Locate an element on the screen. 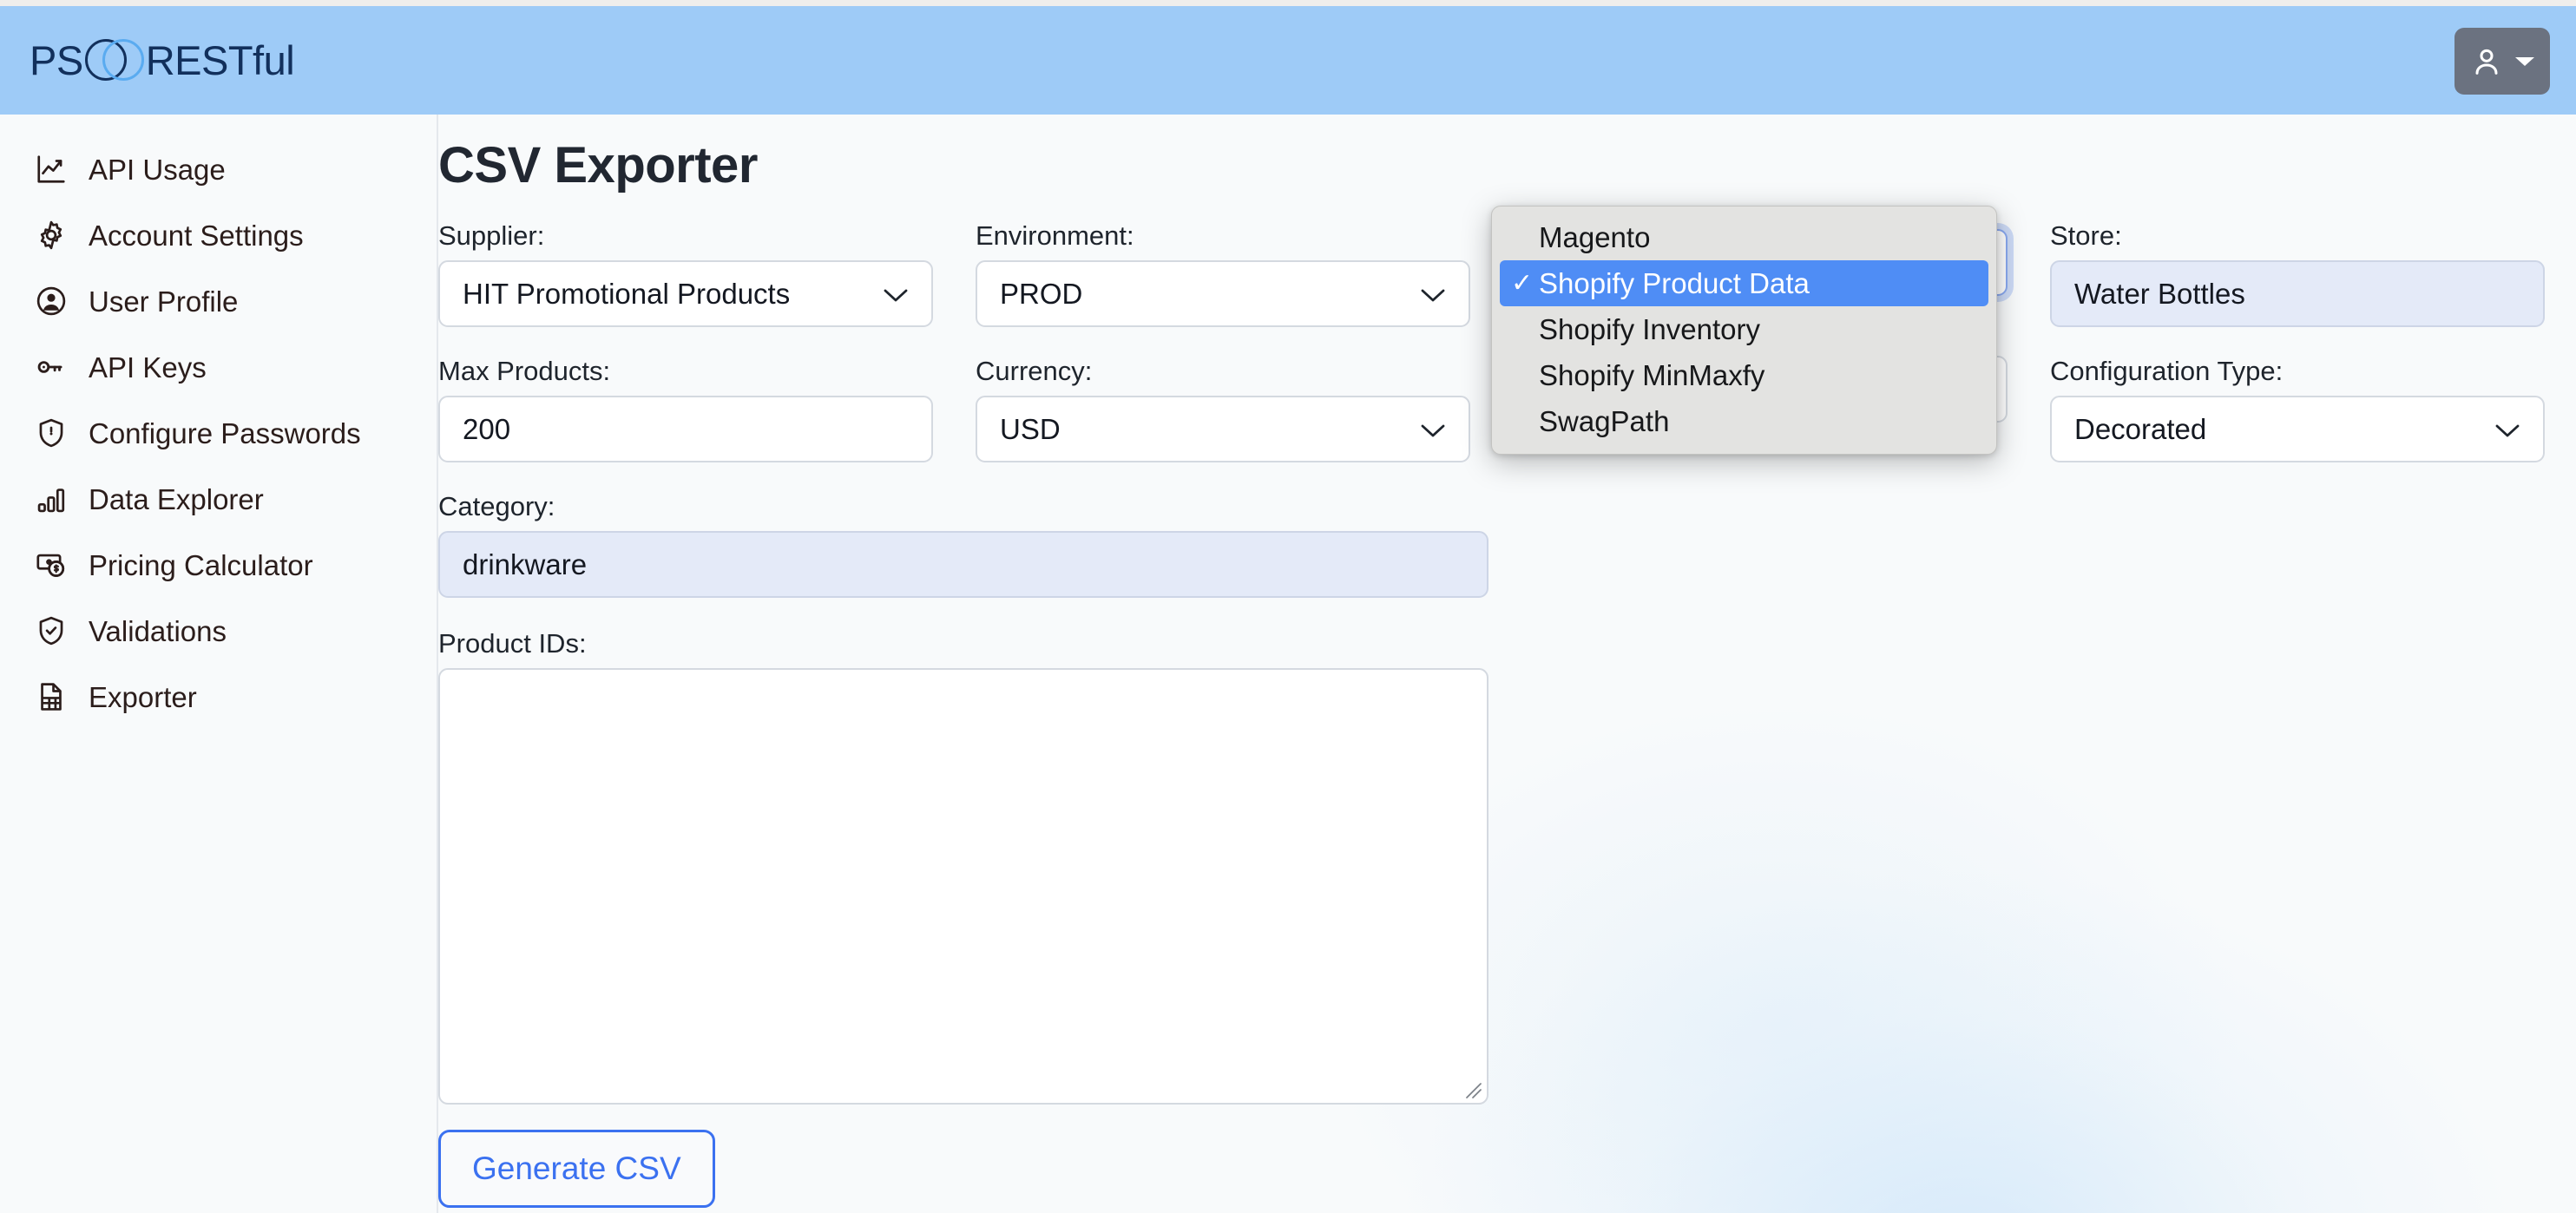  sidebar-item-user-profile: User Profile is located at coordinates (218, 302).